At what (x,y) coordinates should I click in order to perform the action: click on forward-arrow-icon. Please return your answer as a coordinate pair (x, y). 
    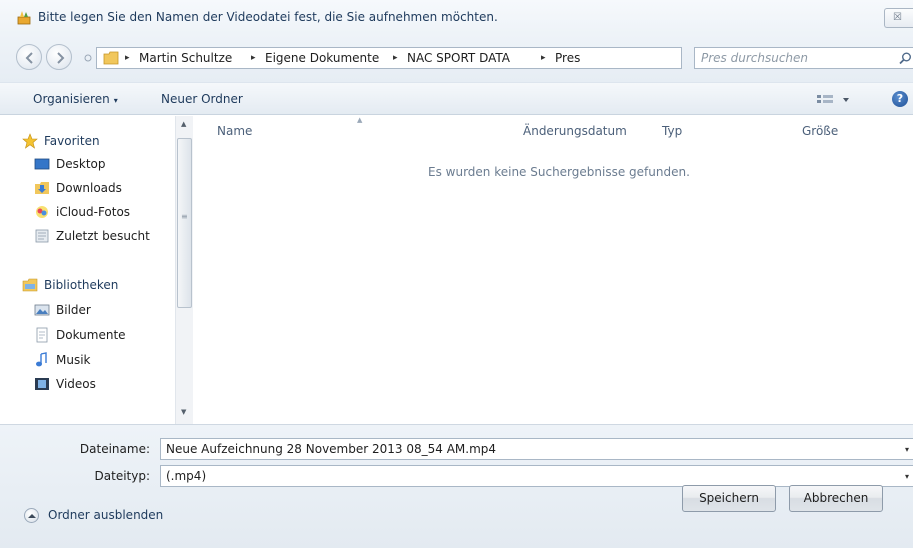
    Looking at the image, I should click on (61, 58).